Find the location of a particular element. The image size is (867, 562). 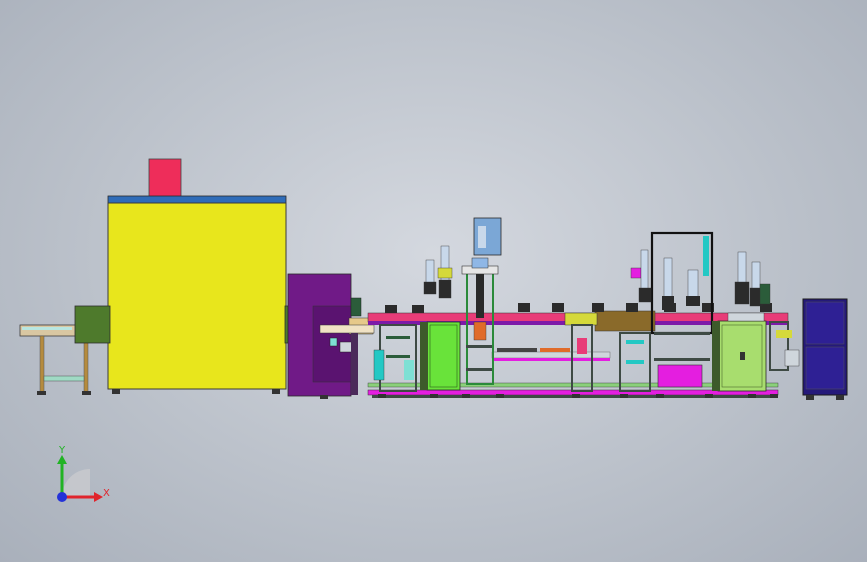

oven-roof is located at coordinates (197, 199).